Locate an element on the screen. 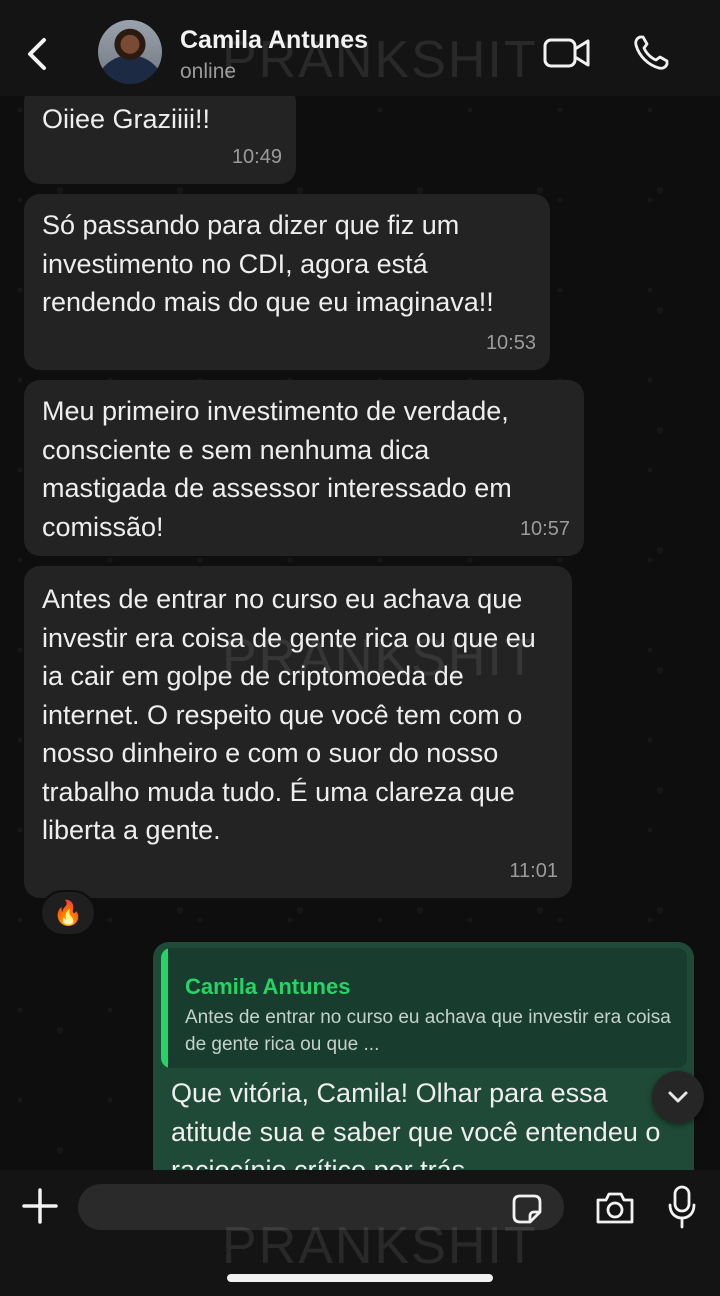 The width and height of the screenshot is (720, 1296). quote-accent-bar is located at coordinates (164, 1008).